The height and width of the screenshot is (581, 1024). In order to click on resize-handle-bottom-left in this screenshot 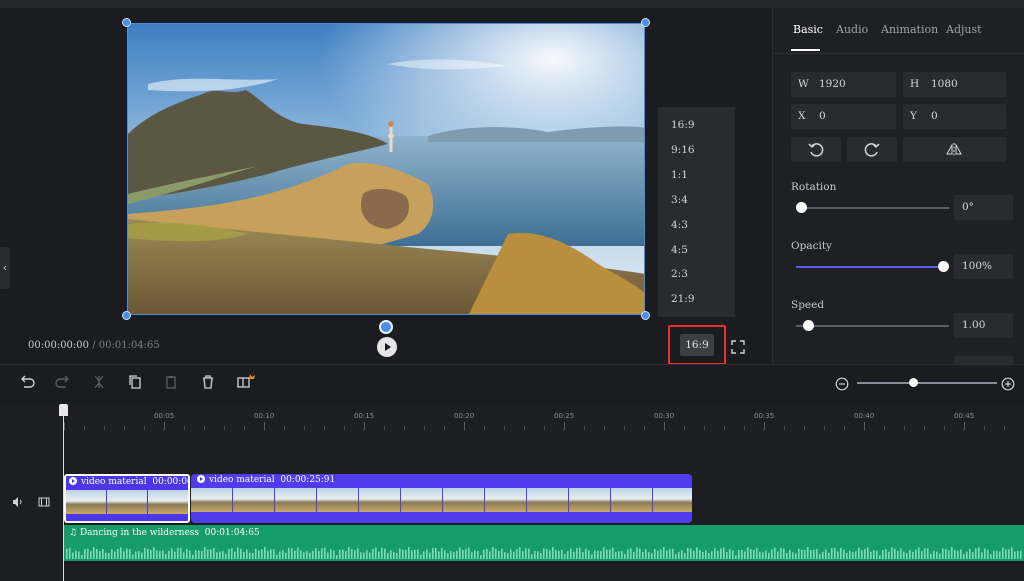, I will do `click(126, 315)`.